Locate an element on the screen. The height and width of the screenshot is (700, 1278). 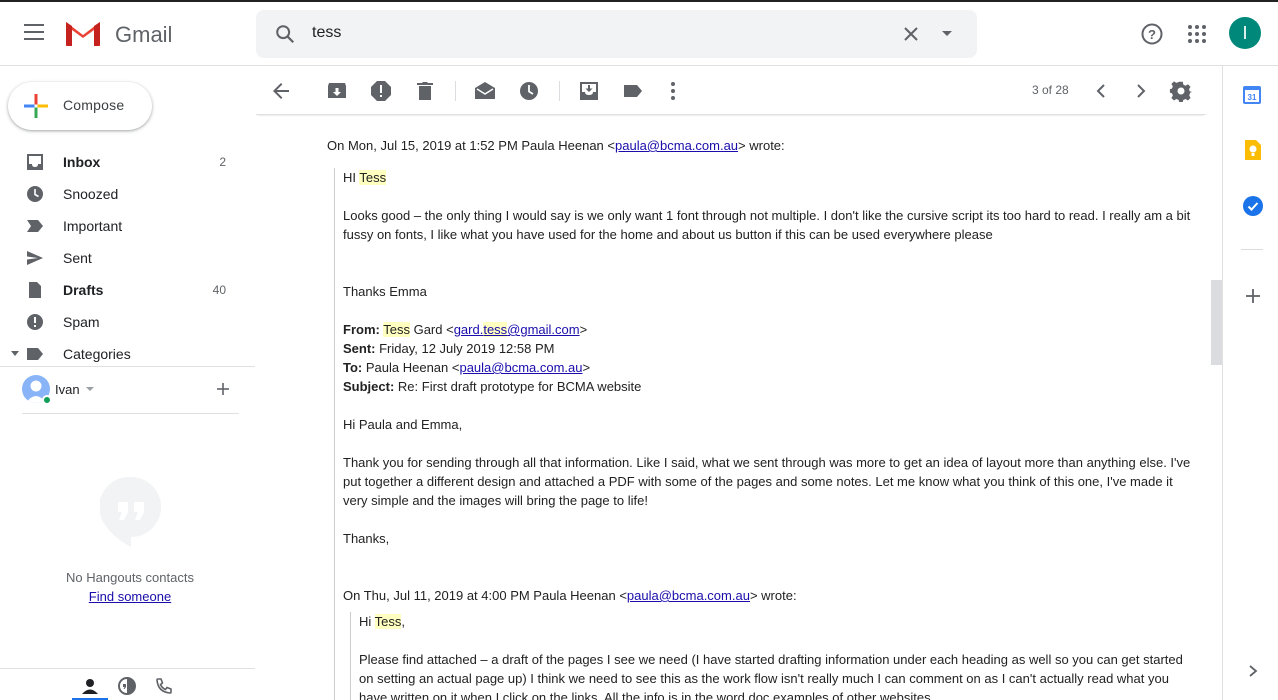
greeting-3: Hi Tess, is located at coordinates (382, 621).